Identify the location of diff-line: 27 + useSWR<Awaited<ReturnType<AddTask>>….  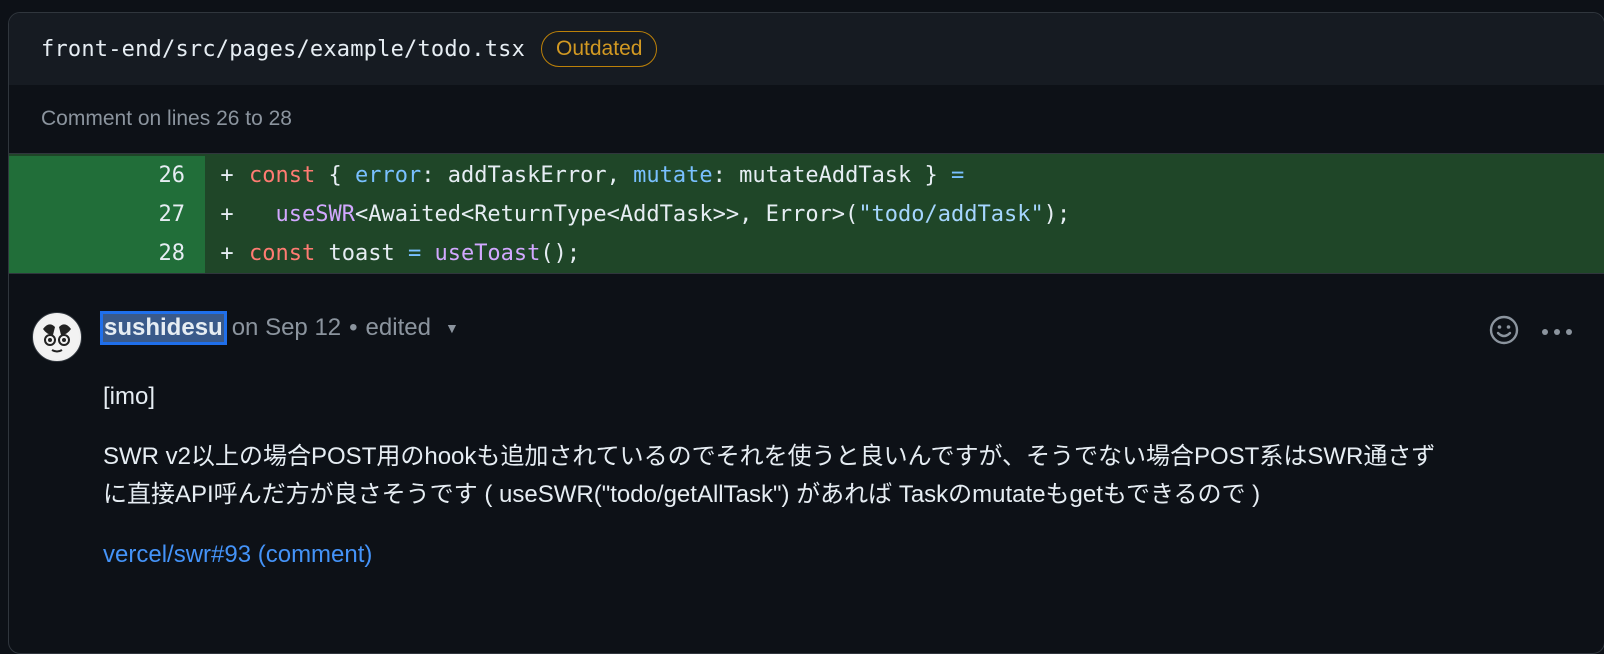
(806, 214).